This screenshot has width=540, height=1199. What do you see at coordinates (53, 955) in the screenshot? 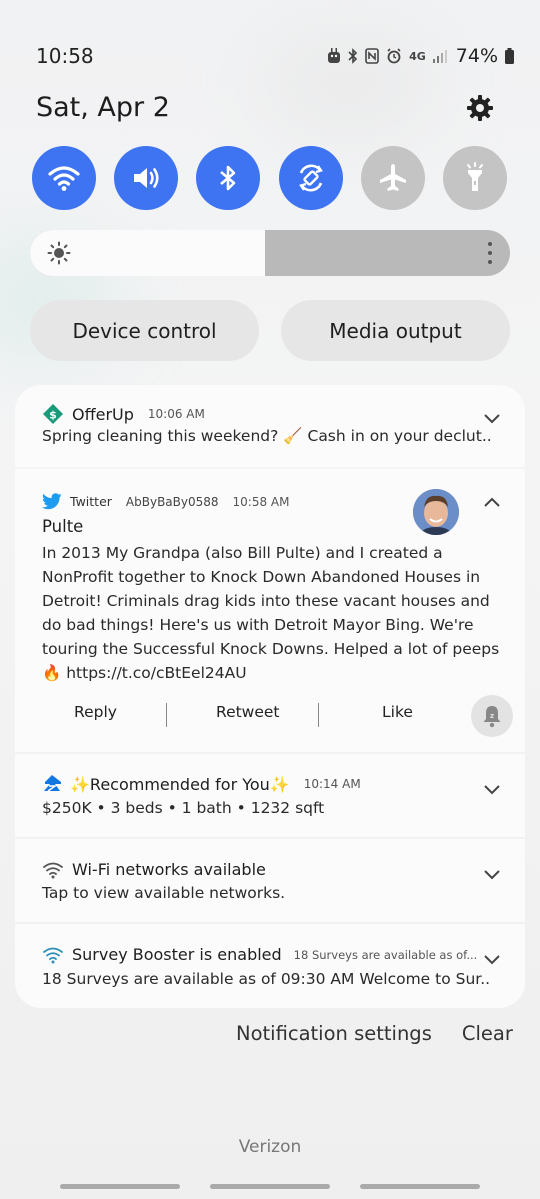
I see `wifi-signal-icon` at bounding box center [53, 955].